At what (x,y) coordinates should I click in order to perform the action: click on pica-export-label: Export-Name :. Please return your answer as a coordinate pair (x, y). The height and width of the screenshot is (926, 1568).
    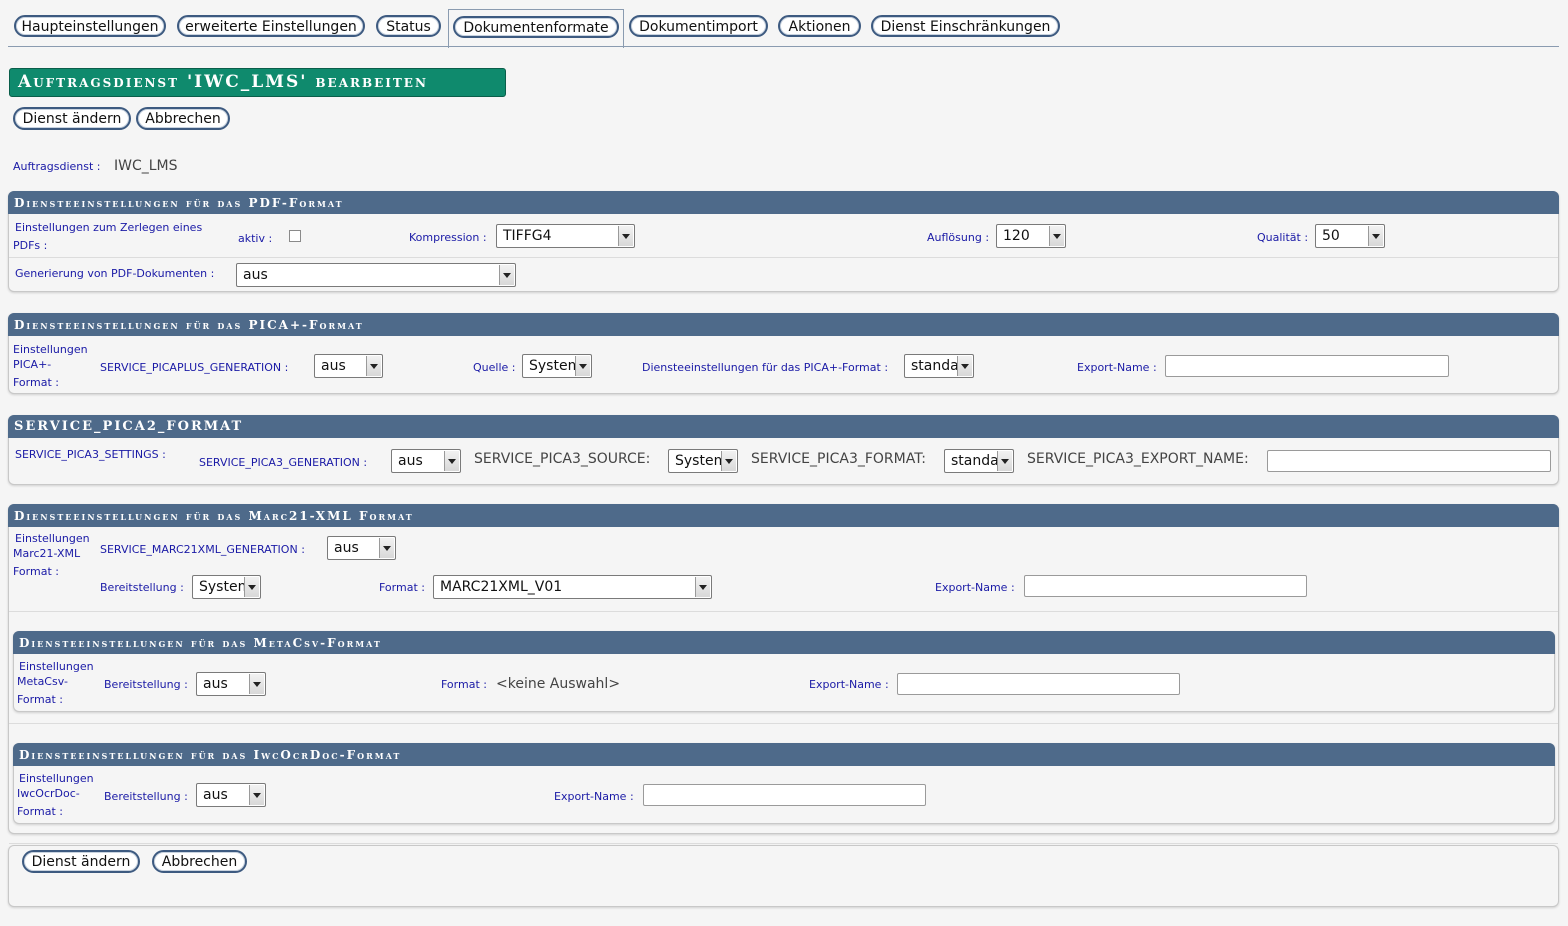
    Looking at the image, I should click on (1117, 367).